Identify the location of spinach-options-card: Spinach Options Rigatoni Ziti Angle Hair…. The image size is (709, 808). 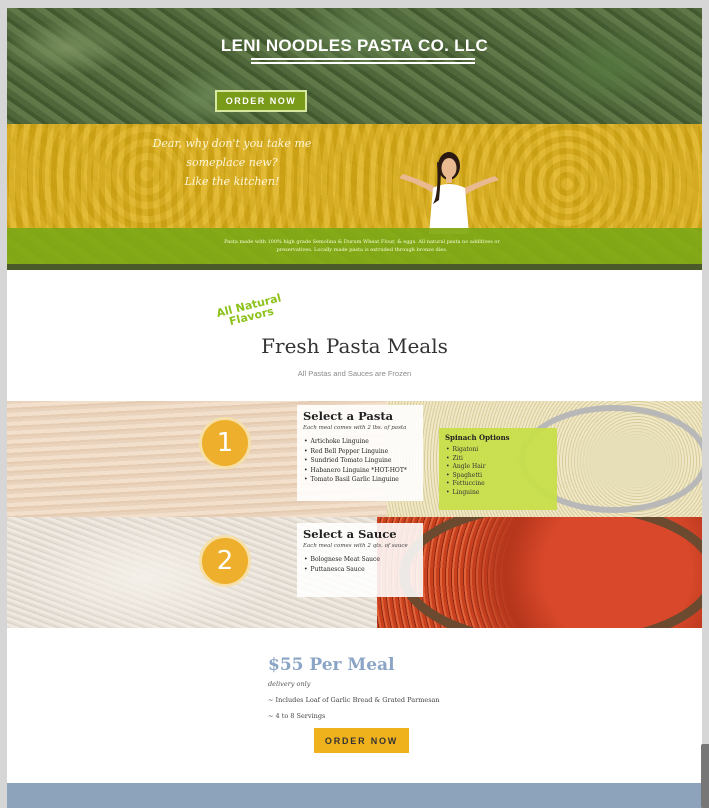
(498, 469).